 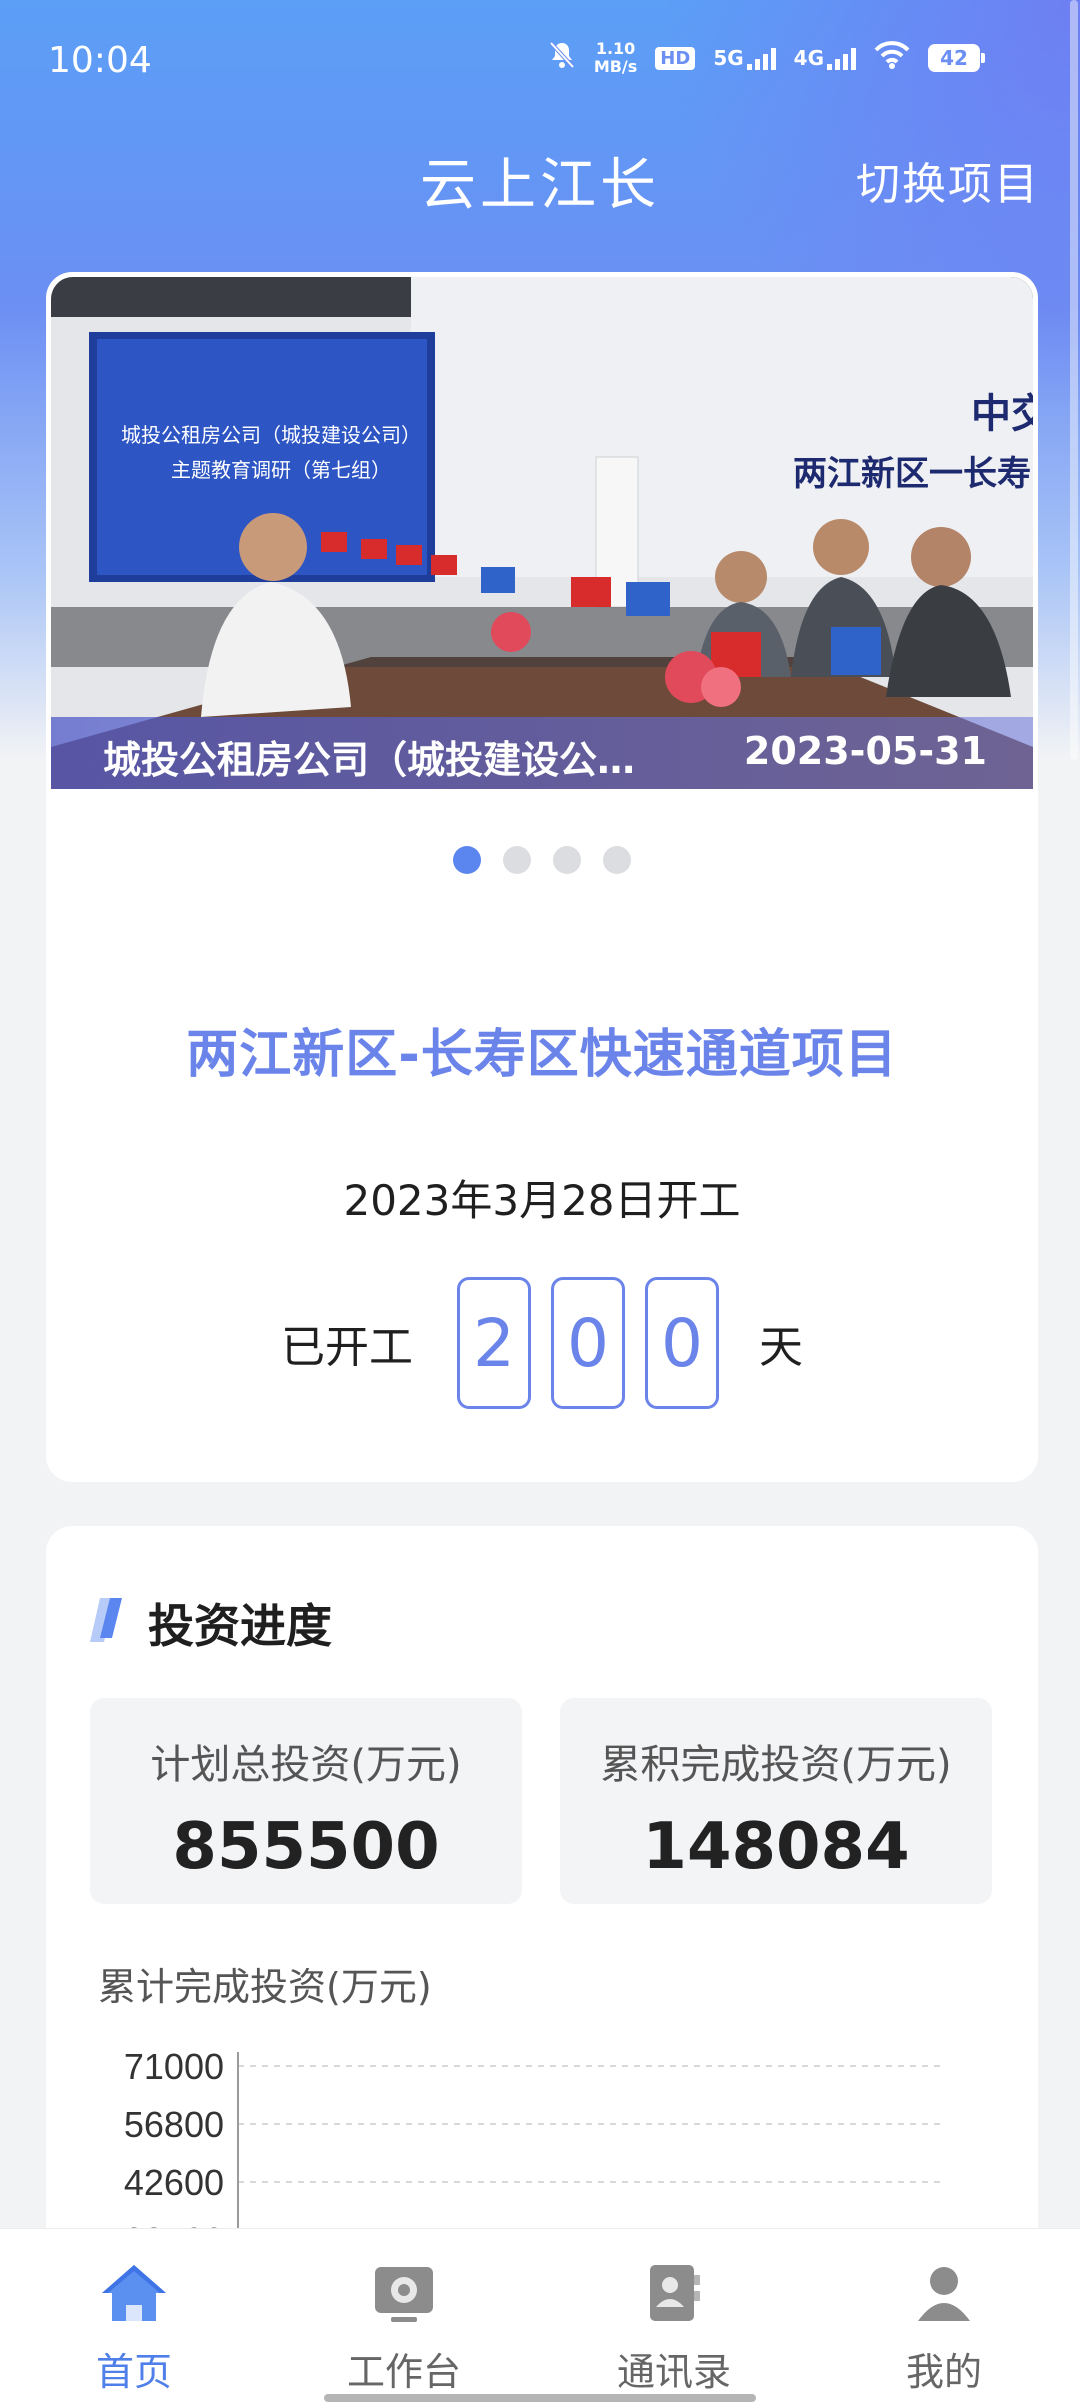 I want to click on nav-label-contacts: 通讯录, so click(x=673, y=2372).